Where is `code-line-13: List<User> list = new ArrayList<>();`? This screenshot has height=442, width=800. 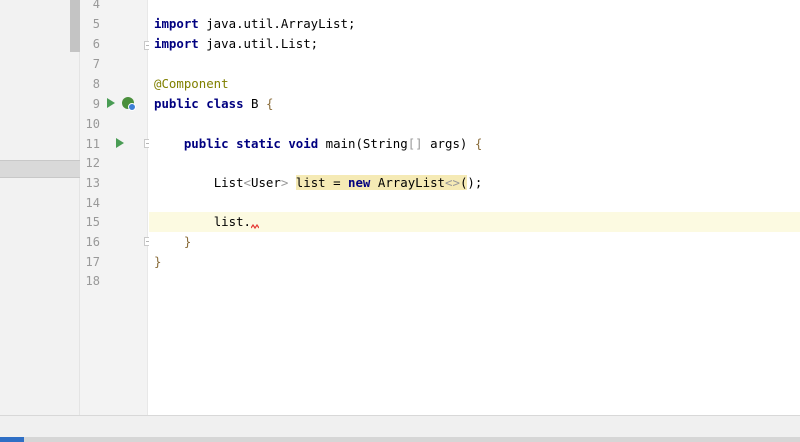 code-line-13: List<User> list = new ArrayList<>(); is located at coordinates (318, 183).